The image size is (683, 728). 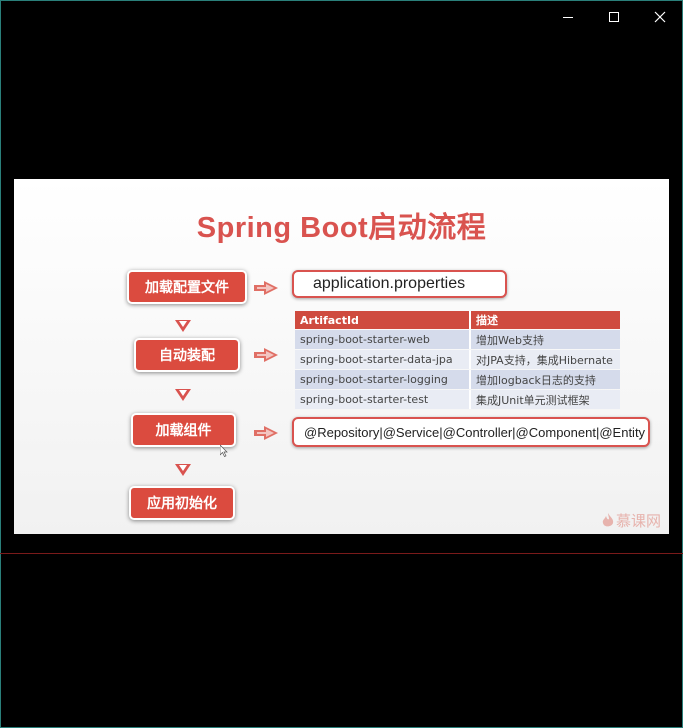 What do you see at coordinates (224, 451) in the screenshot?
I see `mouse-cursor-icon` at bounding box center [224, 451].